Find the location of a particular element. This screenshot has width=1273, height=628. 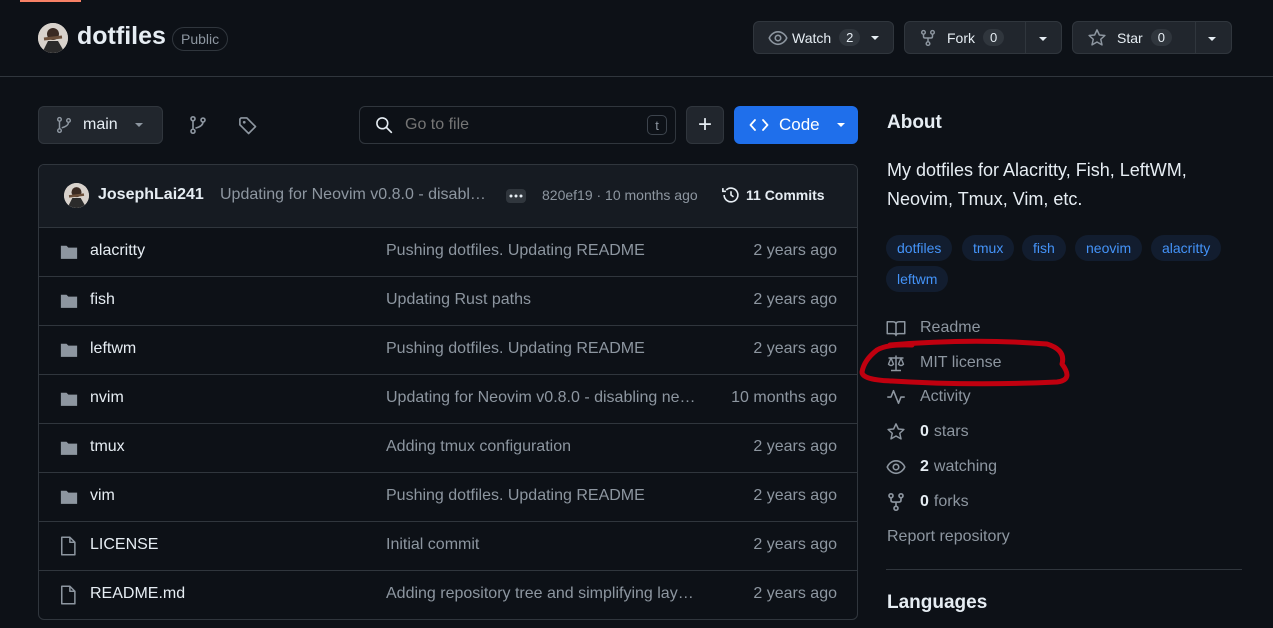

file-row: fish Updating Rust paths 2 years ago is located at coordinates (448, 301).